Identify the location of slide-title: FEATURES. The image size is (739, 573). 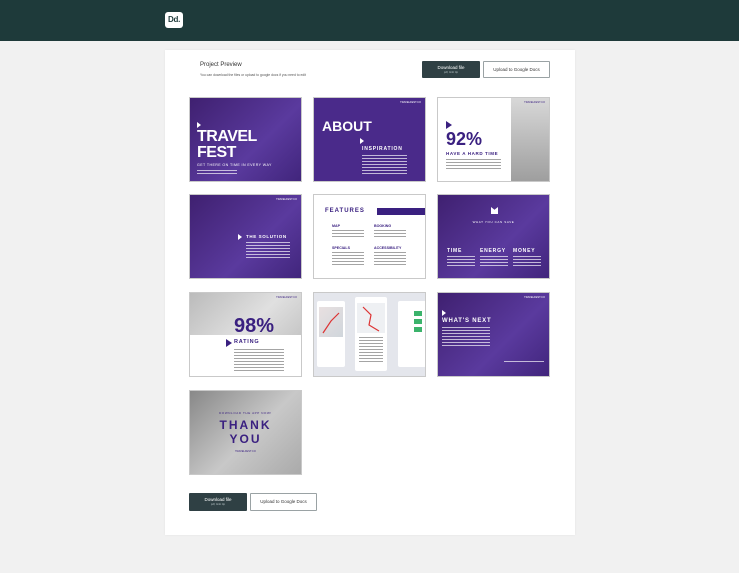
(345, 211).